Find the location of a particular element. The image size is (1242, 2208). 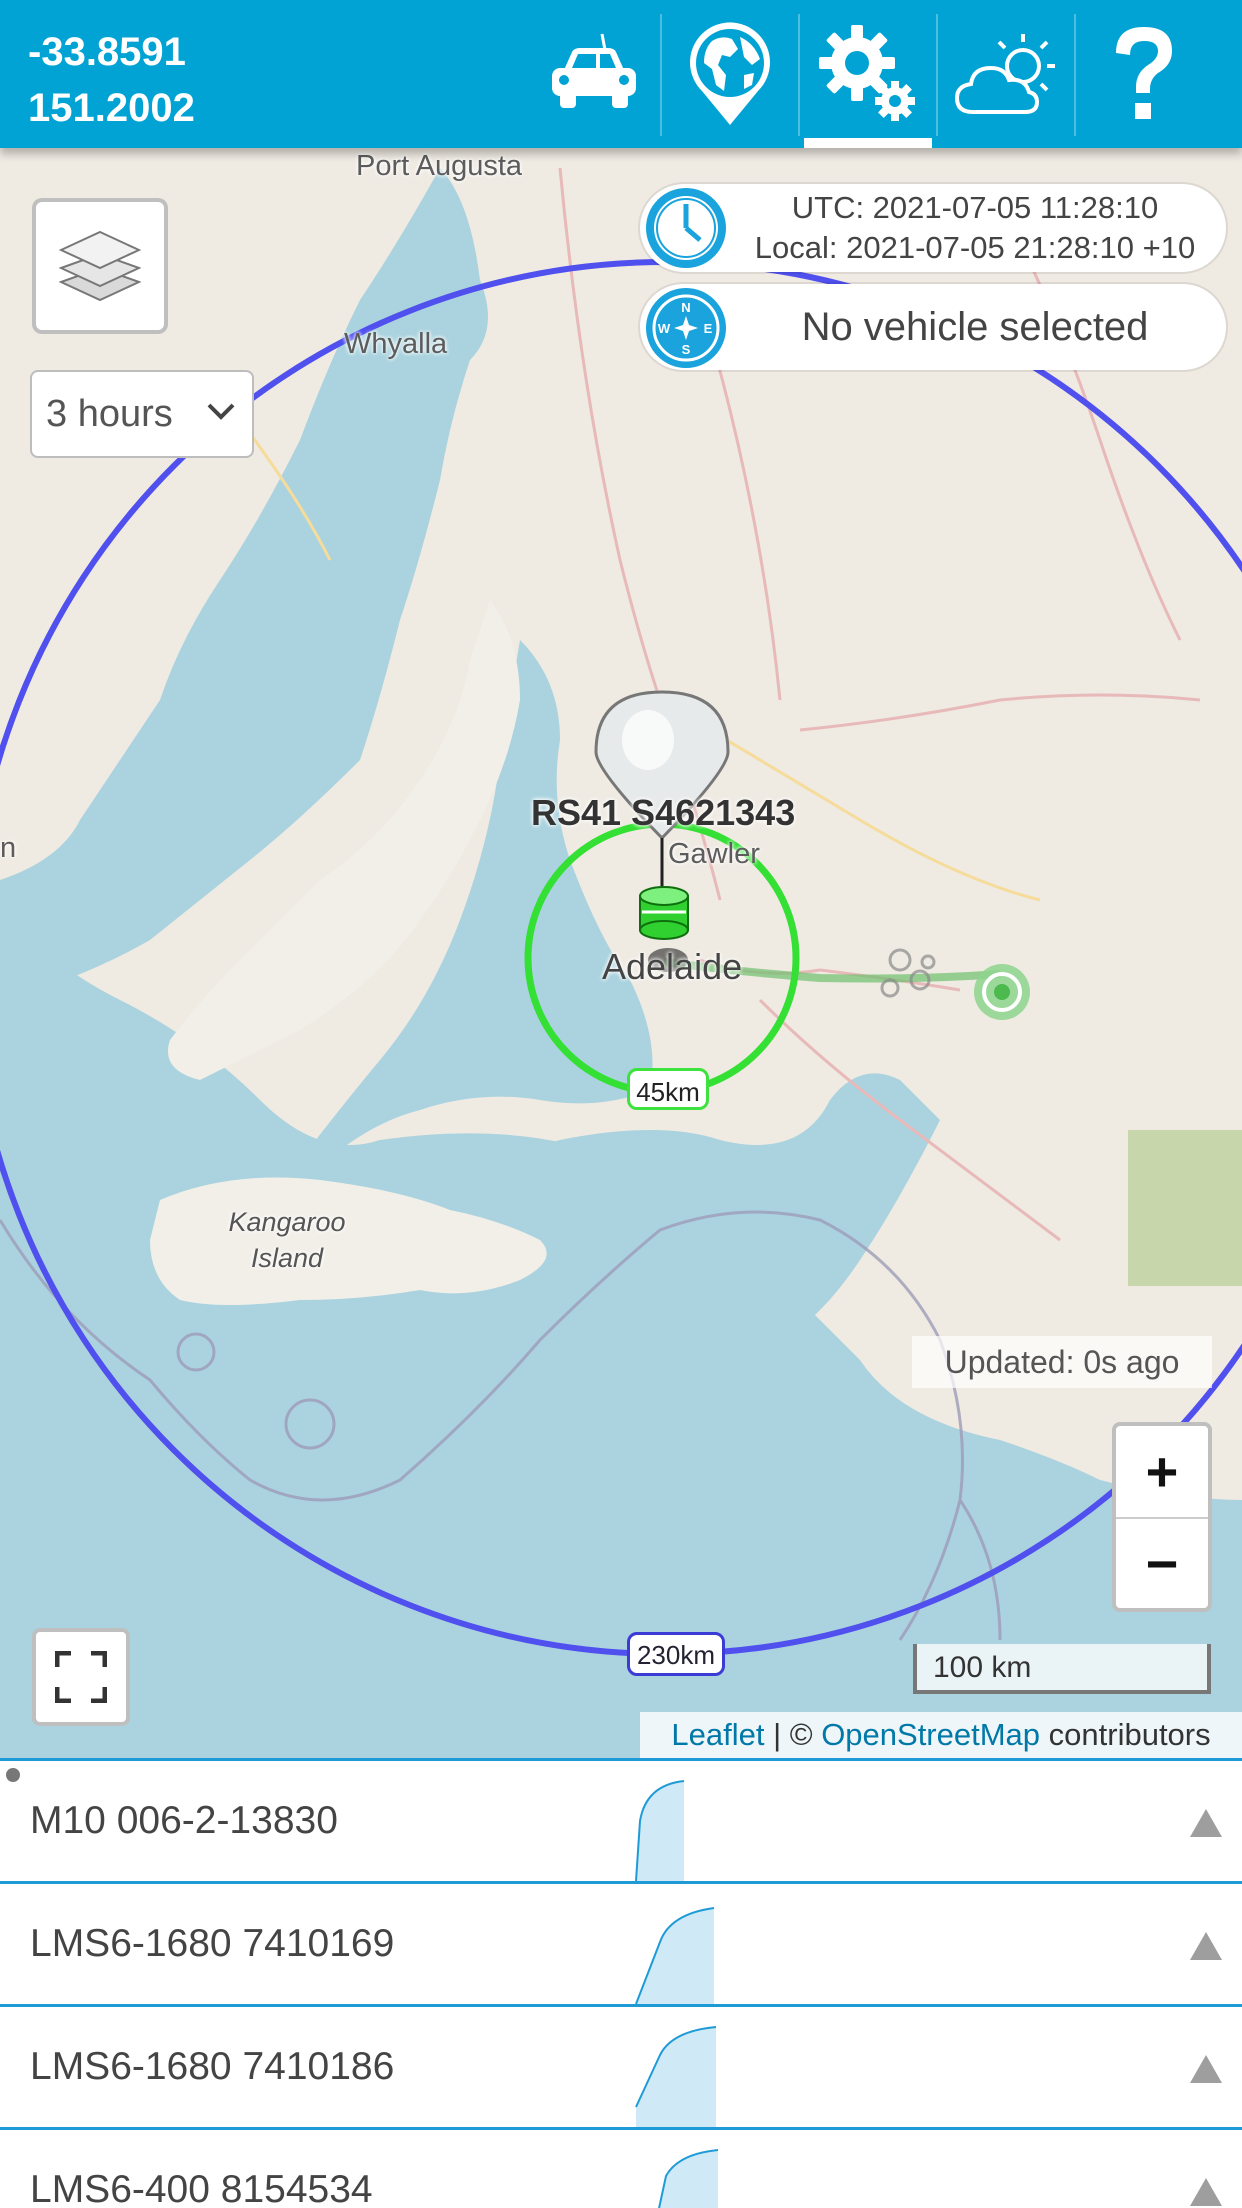

longitude: 151.2002 is located at coordinates (111, 108).